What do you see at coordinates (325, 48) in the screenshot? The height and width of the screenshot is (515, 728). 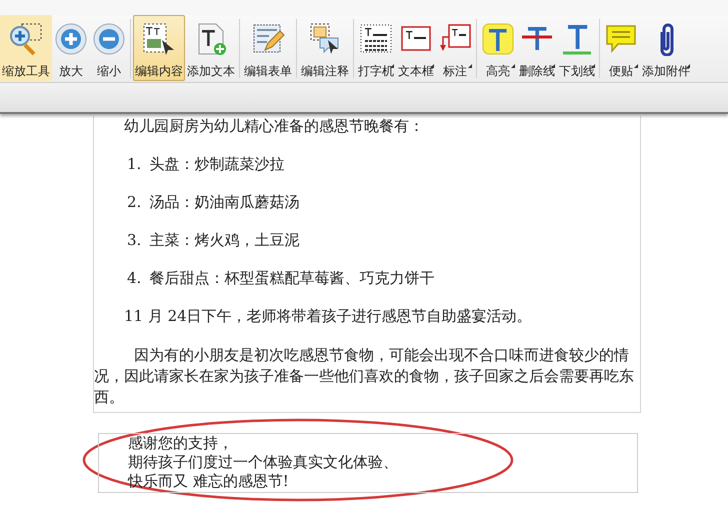 I see `toolbar-button: 编辑注释` at bounding box center [325, 48].